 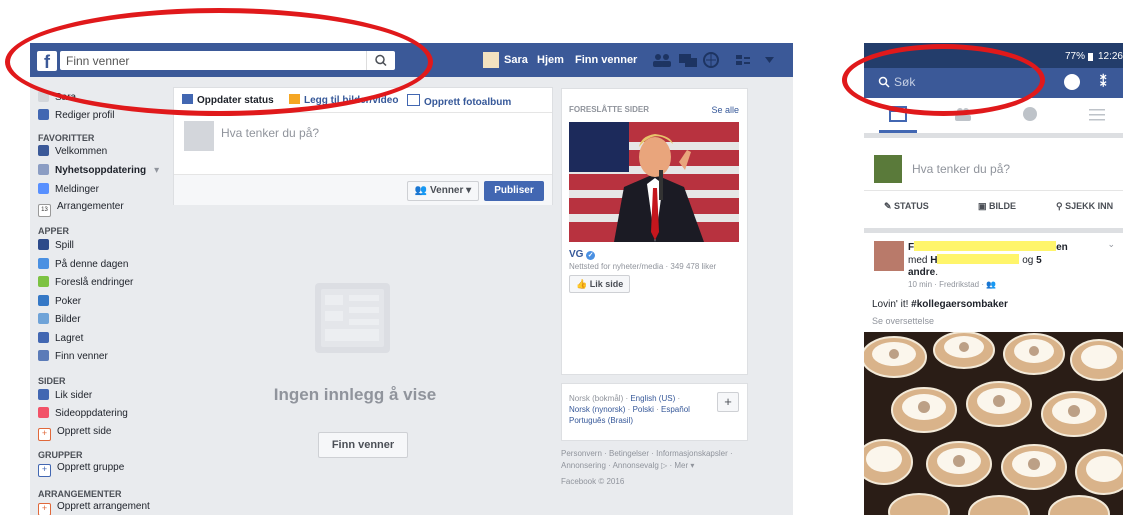 I want to click on hashtag-link: #kollegaersombaker, so click(x=959, y=304).